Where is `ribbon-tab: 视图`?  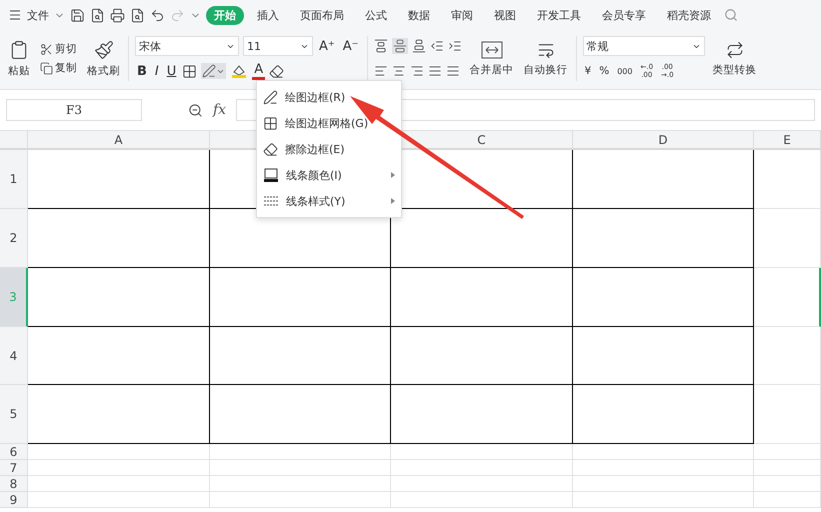 ribbon-tab: 视图 is located at coordinates (505, 15).